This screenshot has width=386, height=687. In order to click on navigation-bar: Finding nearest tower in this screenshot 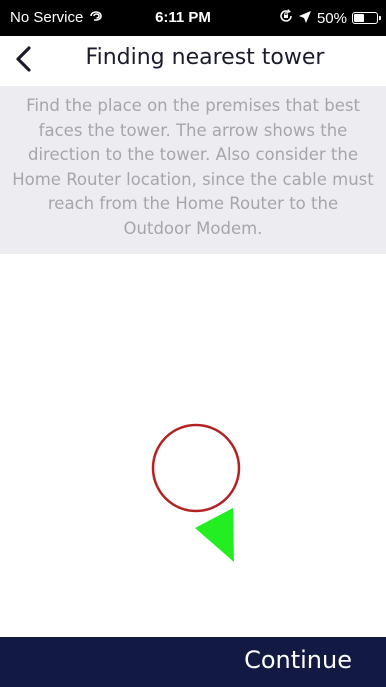, I will do `click(193, 59)`.